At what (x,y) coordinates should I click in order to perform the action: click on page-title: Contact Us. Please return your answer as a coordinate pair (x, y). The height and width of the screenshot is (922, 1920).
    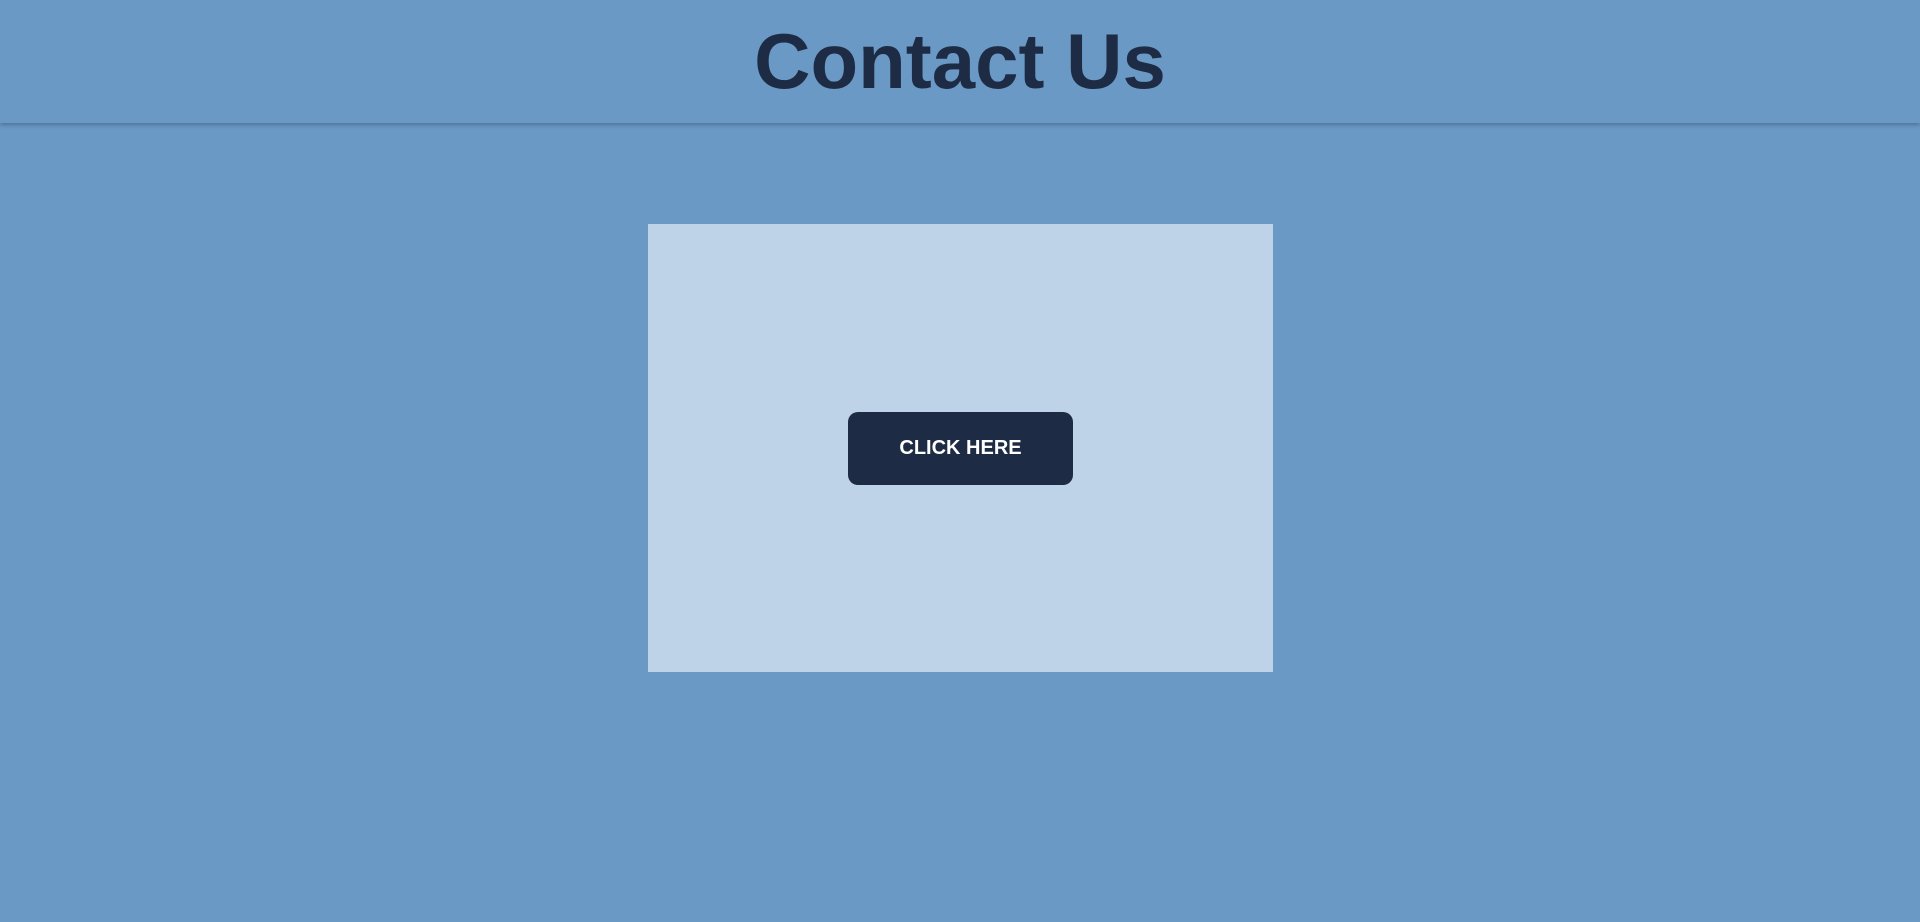
    Looking at the image, I should click on (960, 60).